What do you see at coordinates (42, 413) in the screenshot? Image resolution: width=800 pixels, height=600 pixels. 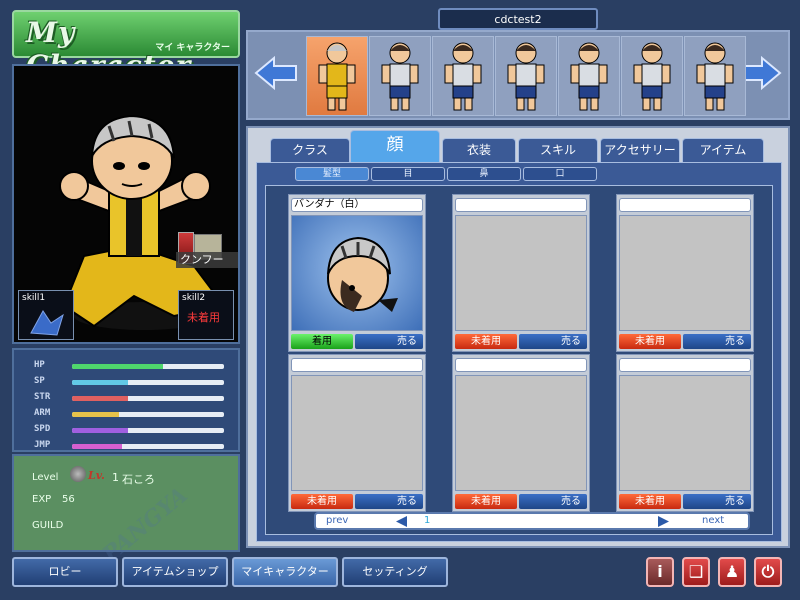 I see `stat-label: ARM` at bounding box center [42, 413].